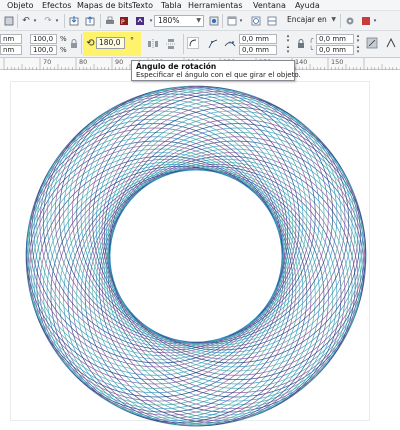 The width and height of the screenshot is (400, 430). What do you see at coordinates (233, 43) in the screenshot?
I see `node-dropdown-icon: ▾` at bounding box center [233, 43].